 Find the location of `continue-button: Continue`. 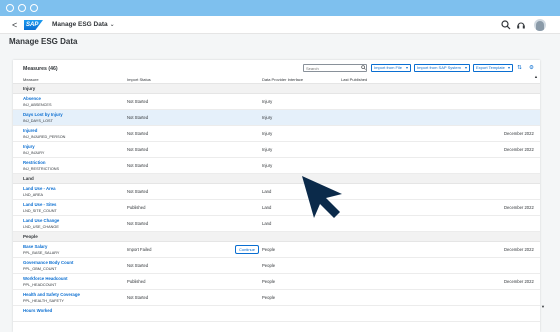

continue-button: Continue is located at coordinates (247, 249).